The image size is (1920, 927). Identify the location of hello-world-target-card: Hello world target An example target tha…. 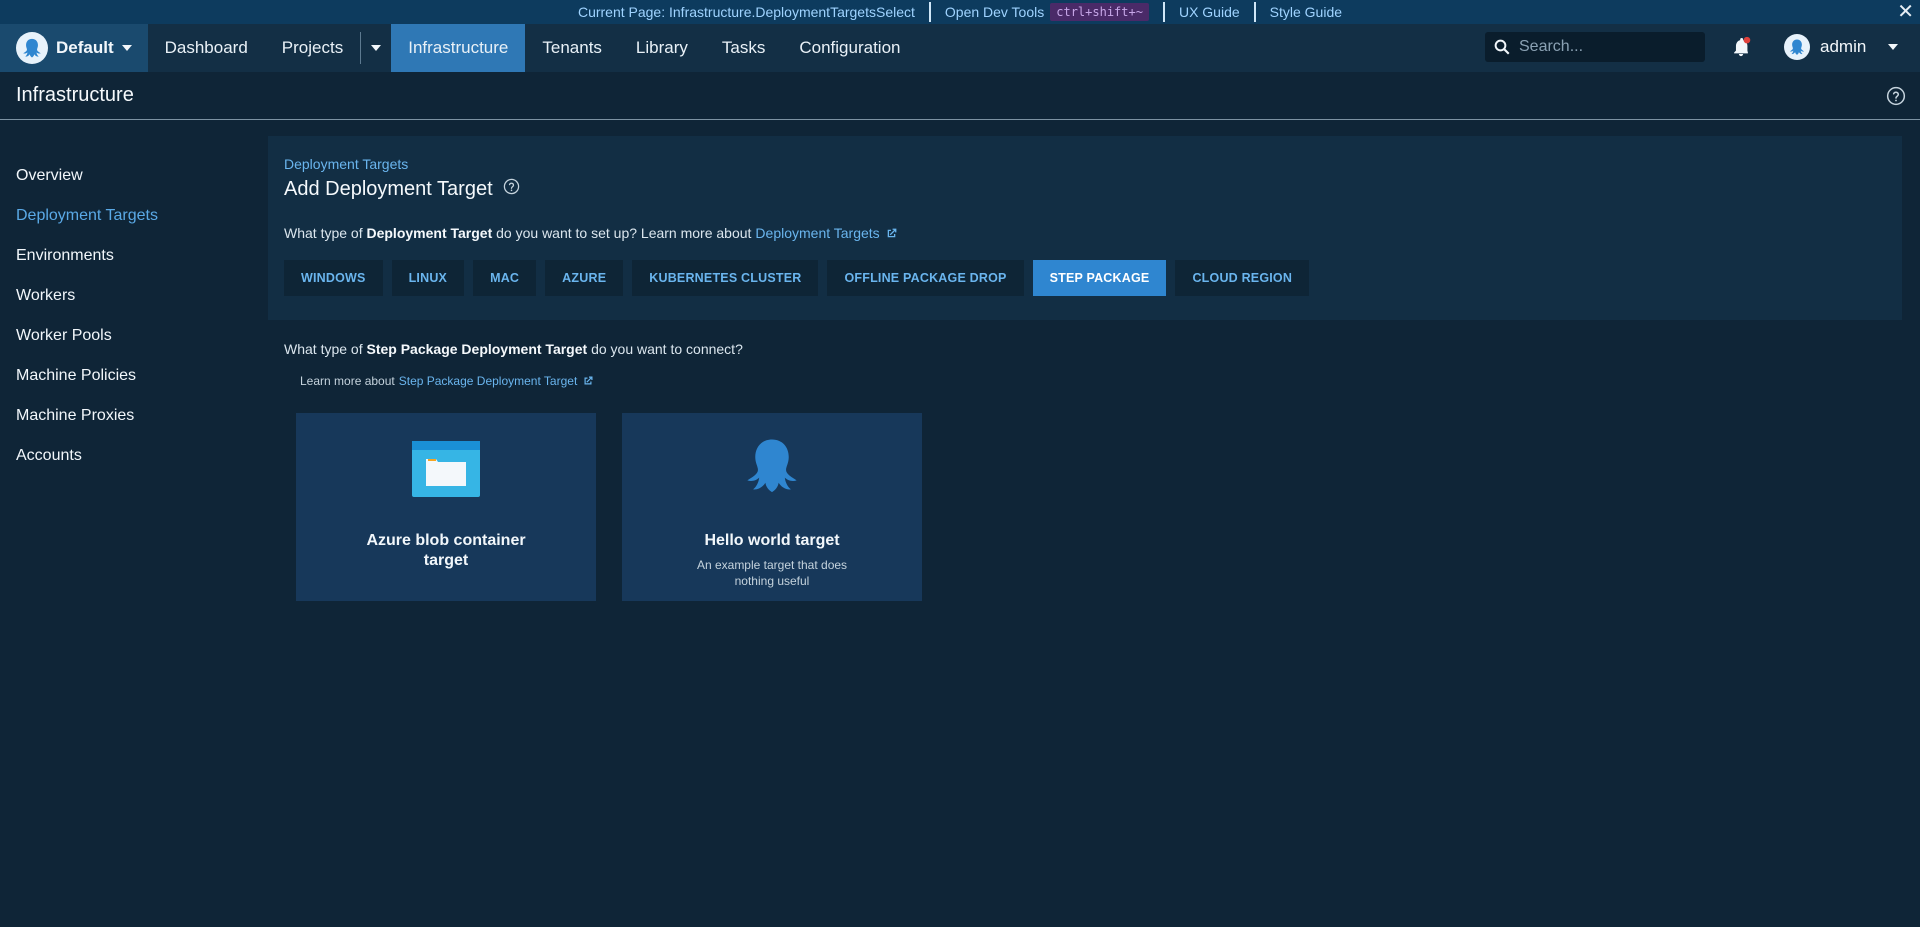
(772, 507).